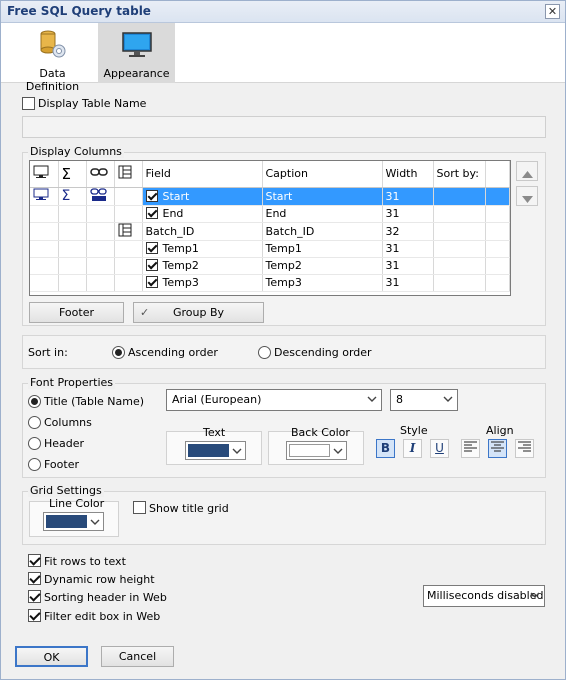  I want to click on table-row: Temp2 Temp2 31, so click(270, 266).